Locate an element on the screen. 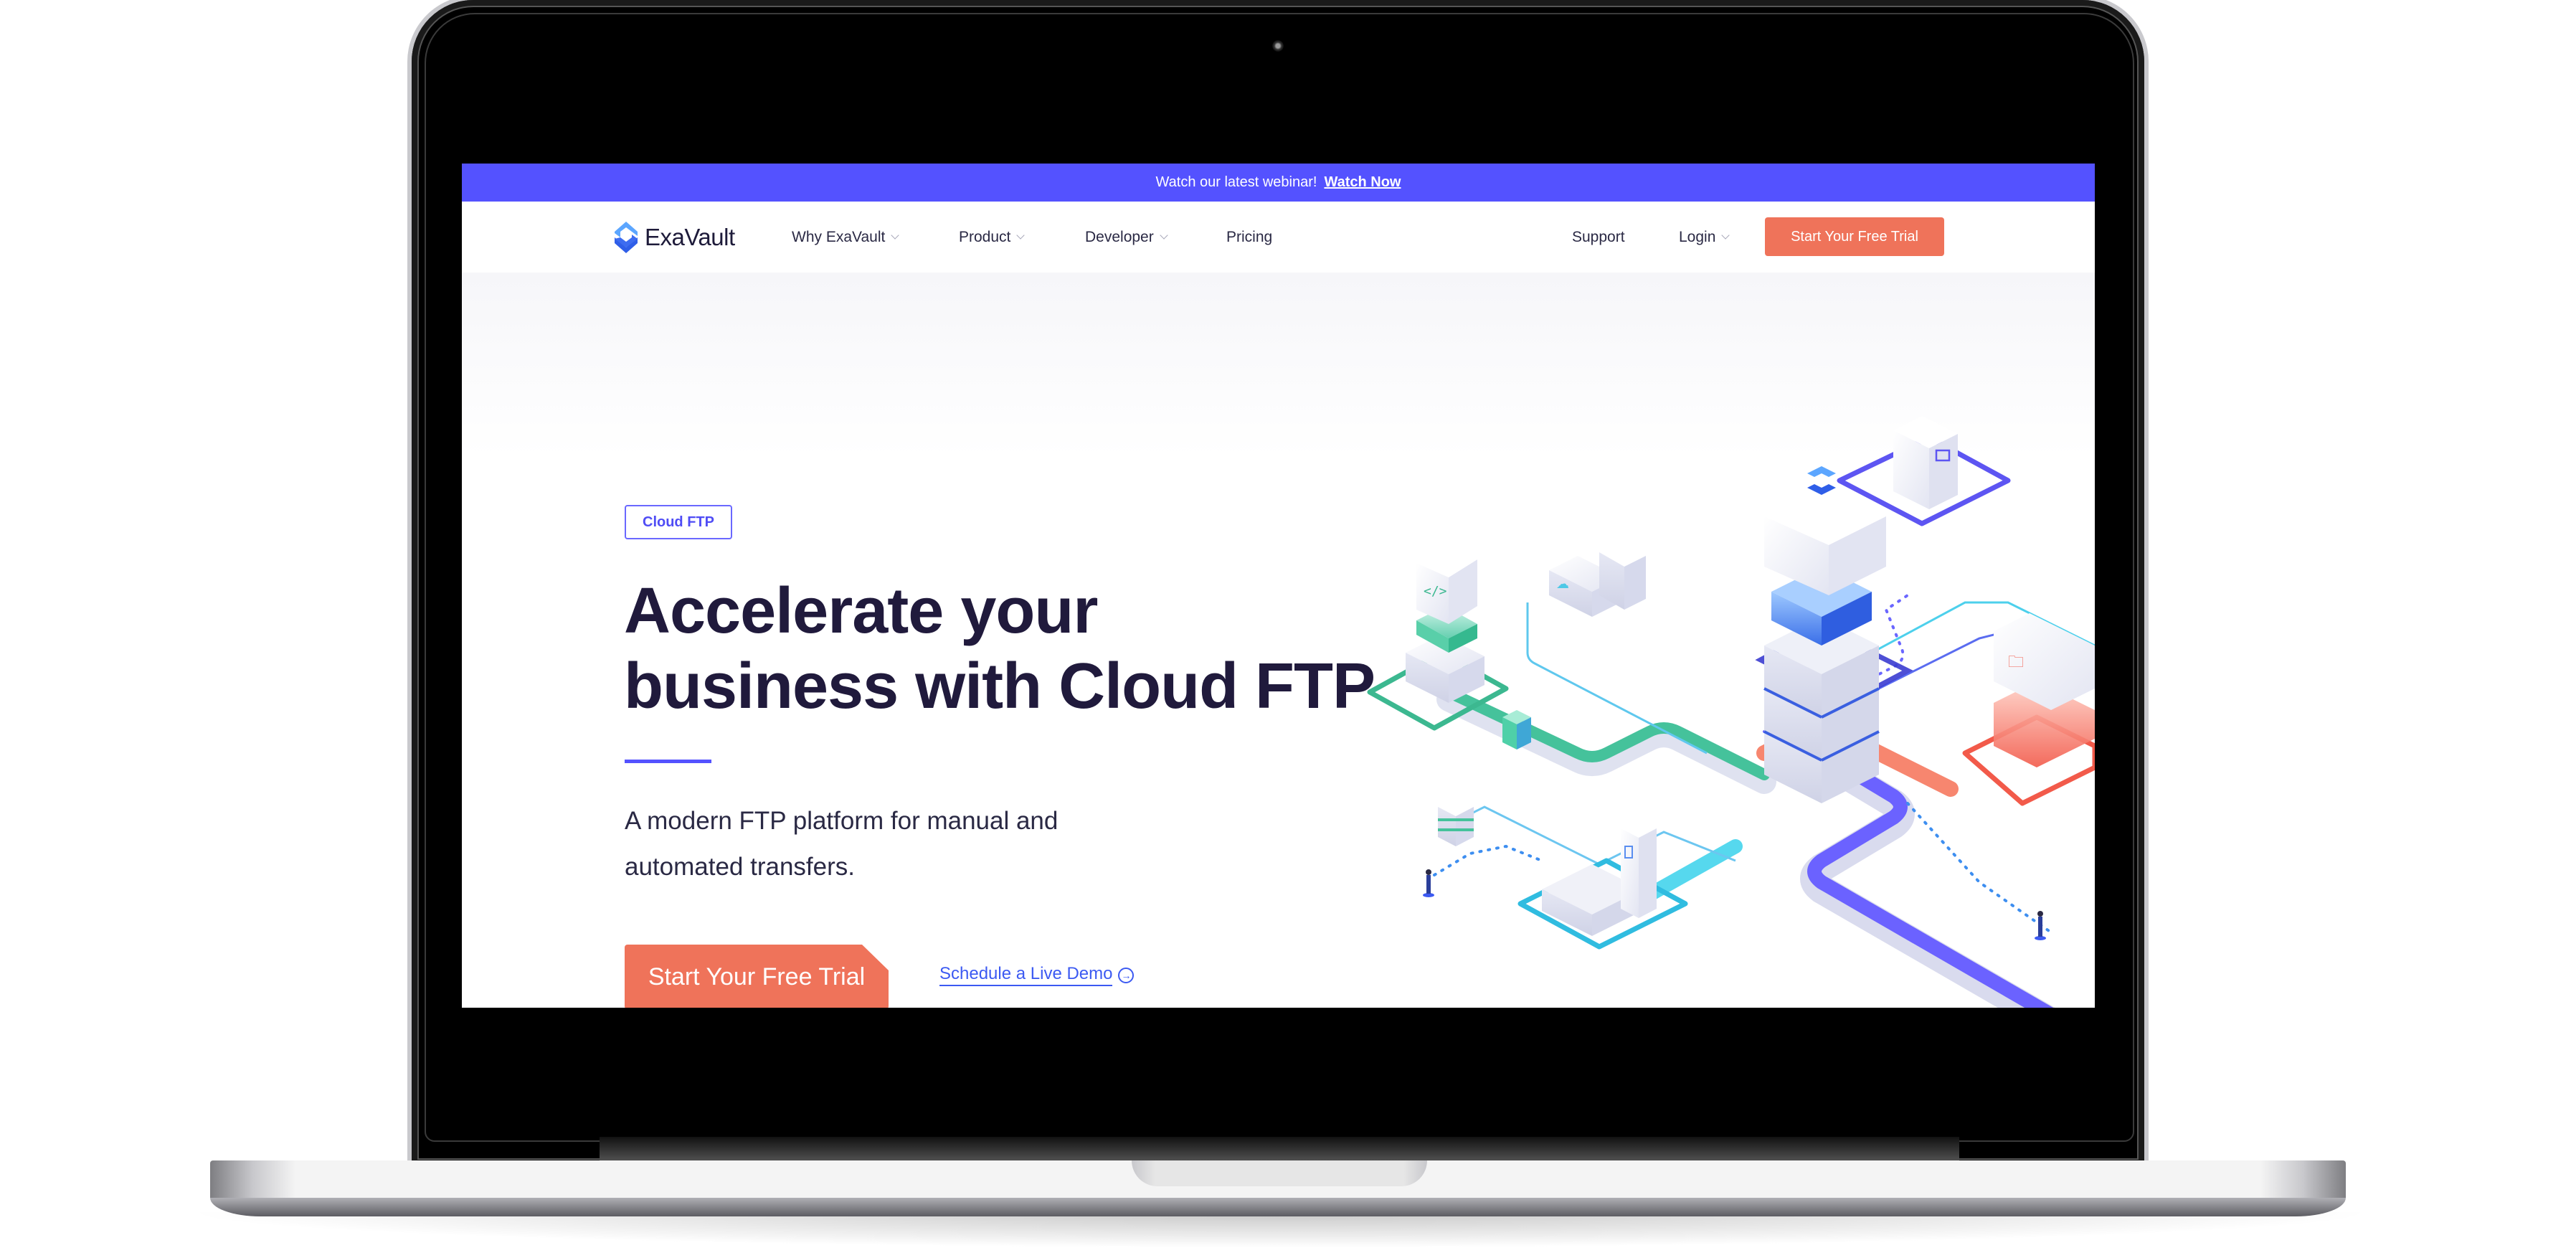  laptop-base-front is located at coordinates (1278, 1207).